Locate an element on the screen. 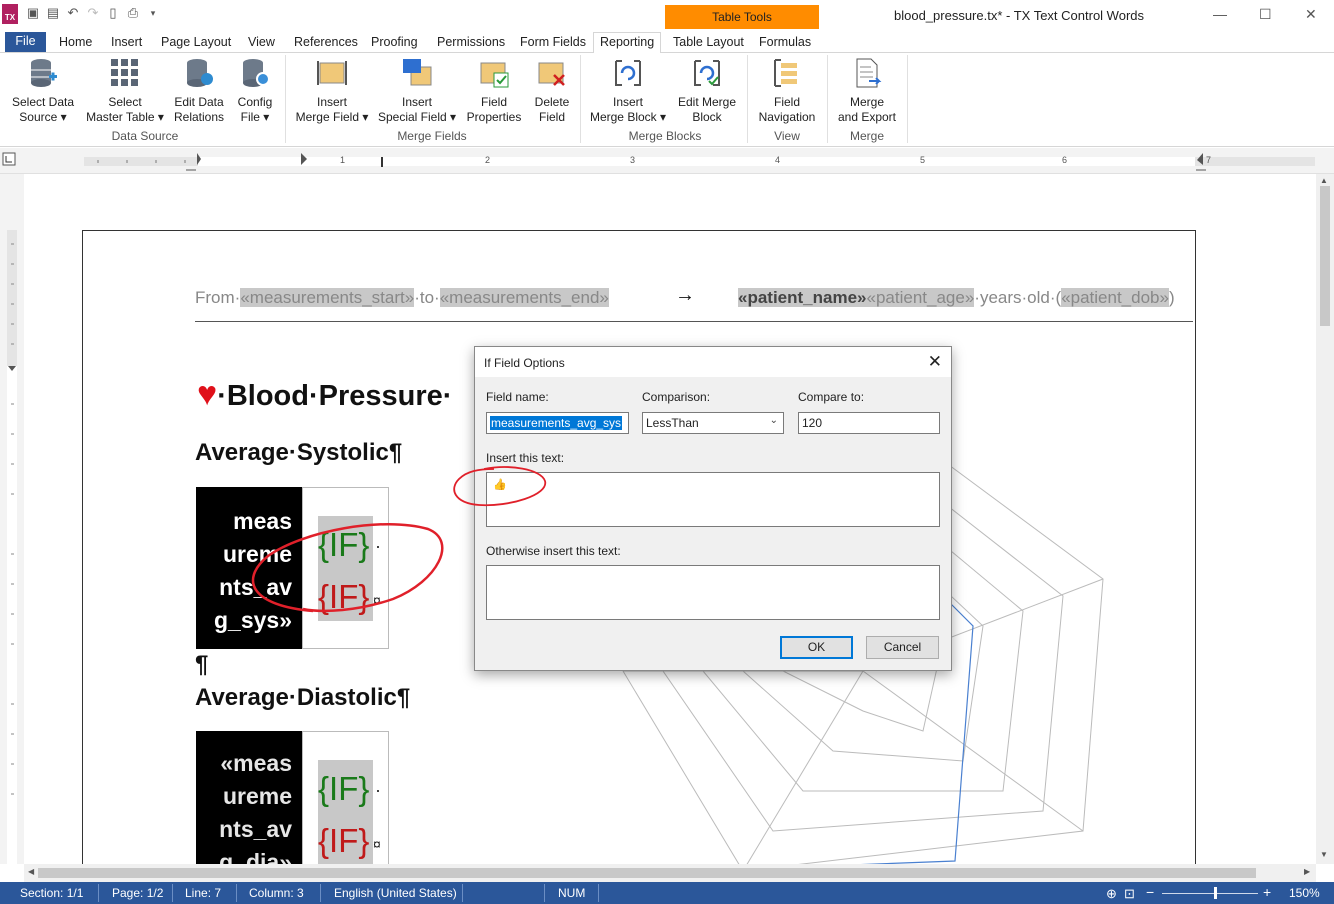  tab-table-layout: Table Layout is located at coordinates (708, 43).